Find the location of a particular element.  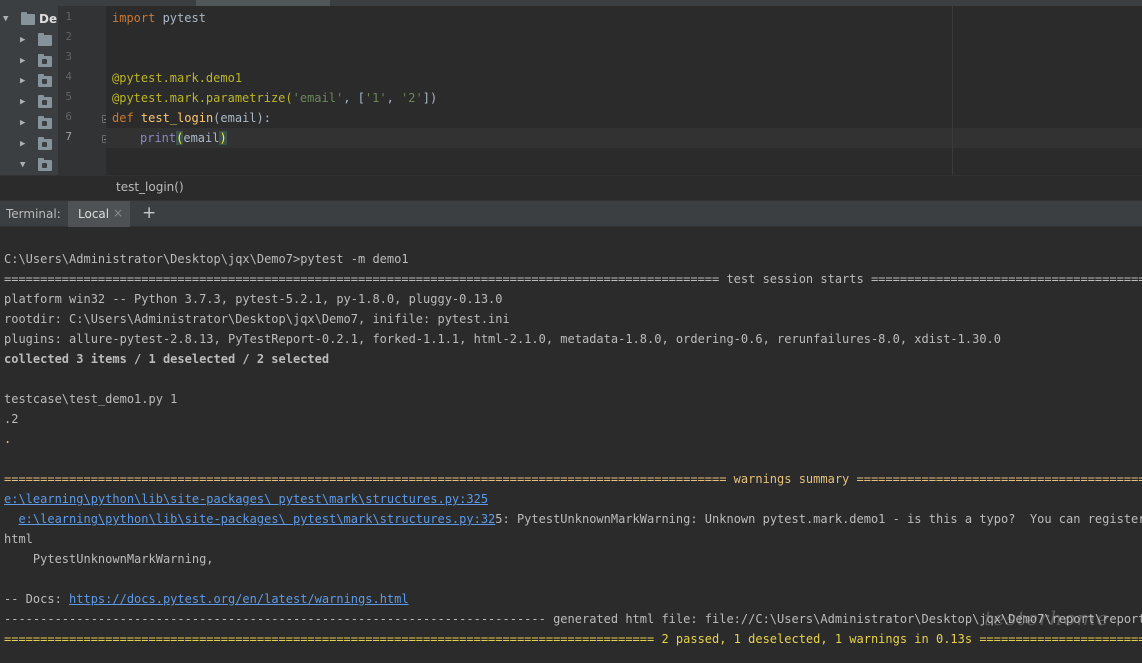

line-number: 3 is located at coordinates (68, 56).